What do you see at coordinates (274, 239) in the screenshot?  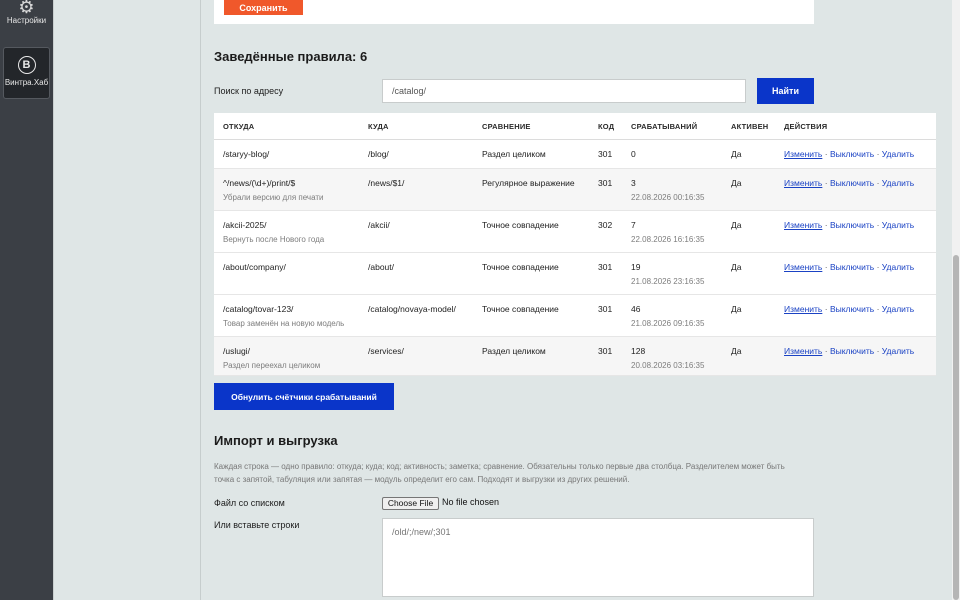 I see `rule-note: Вернуть после Нового года` at bounding box center [274, 239].